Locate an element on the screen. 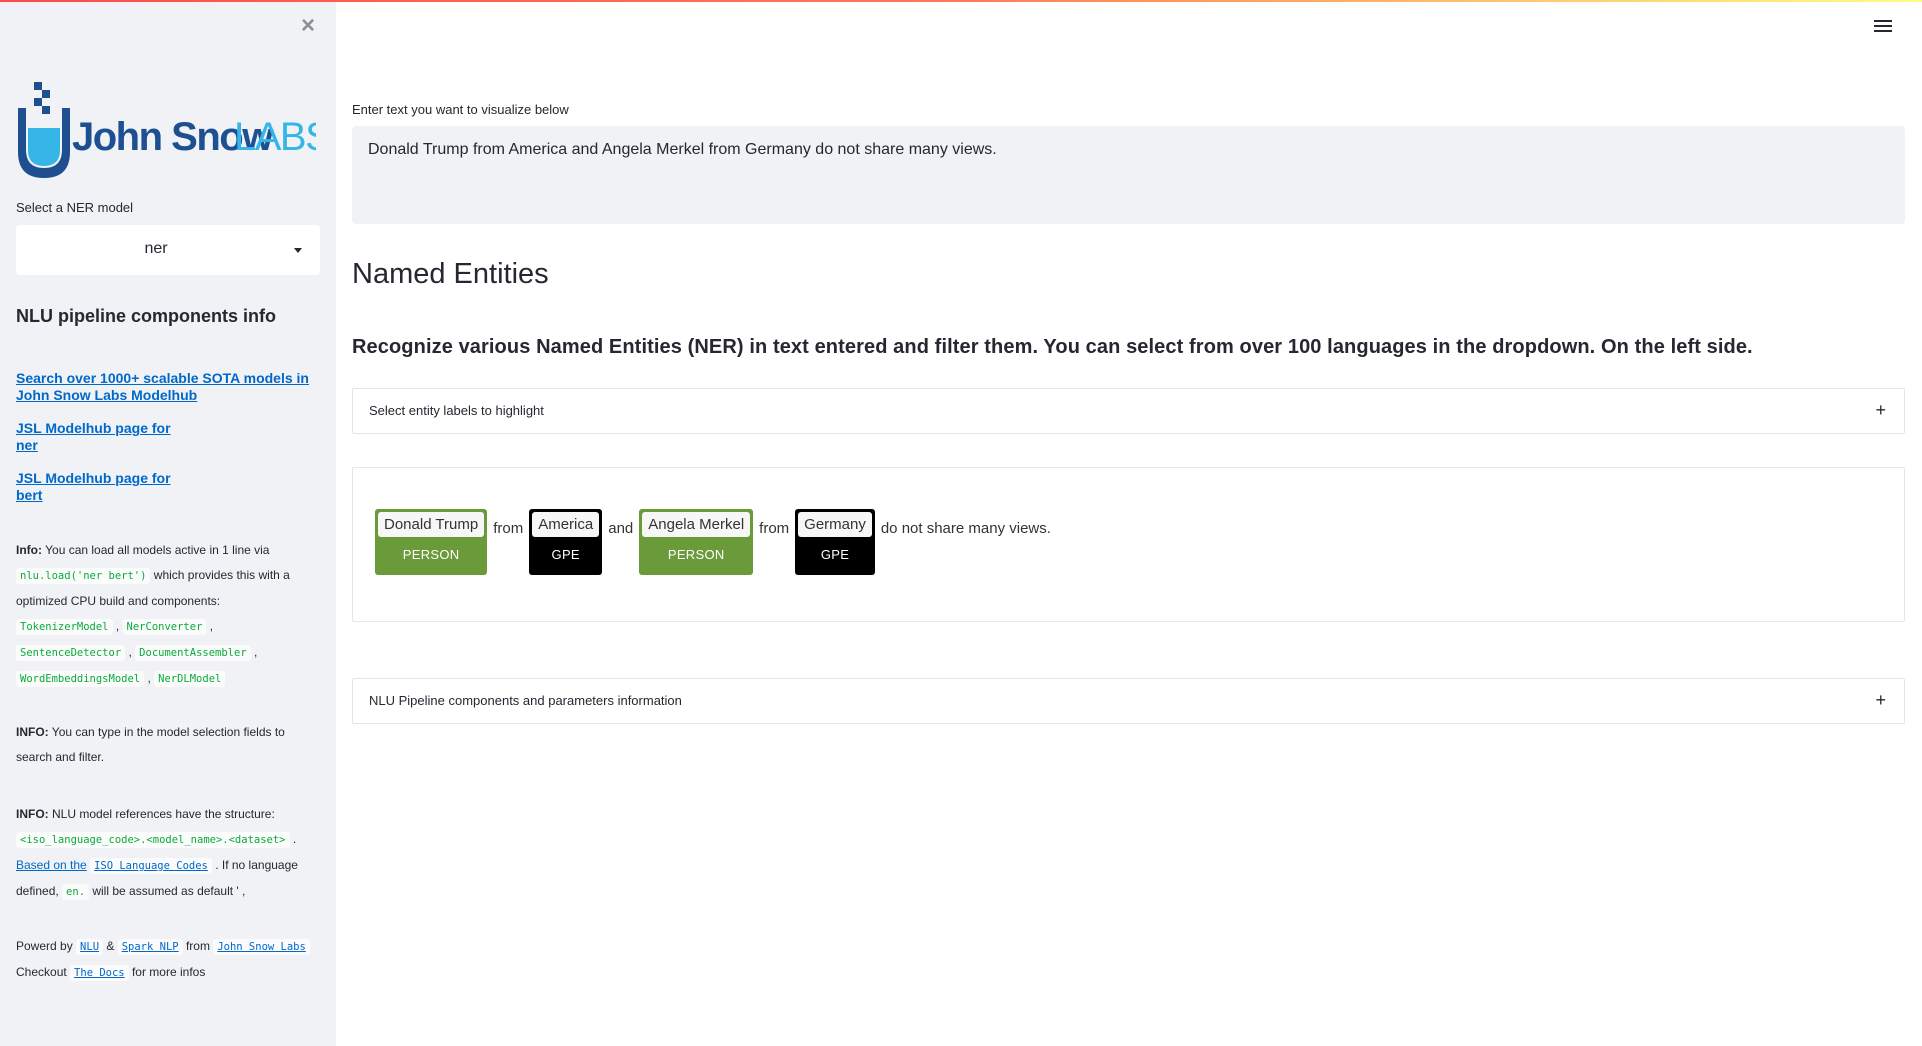 This screenshot has height=1046, width=1922. info-text: NLU model references have the structure: is located at coordinates (161, 814).